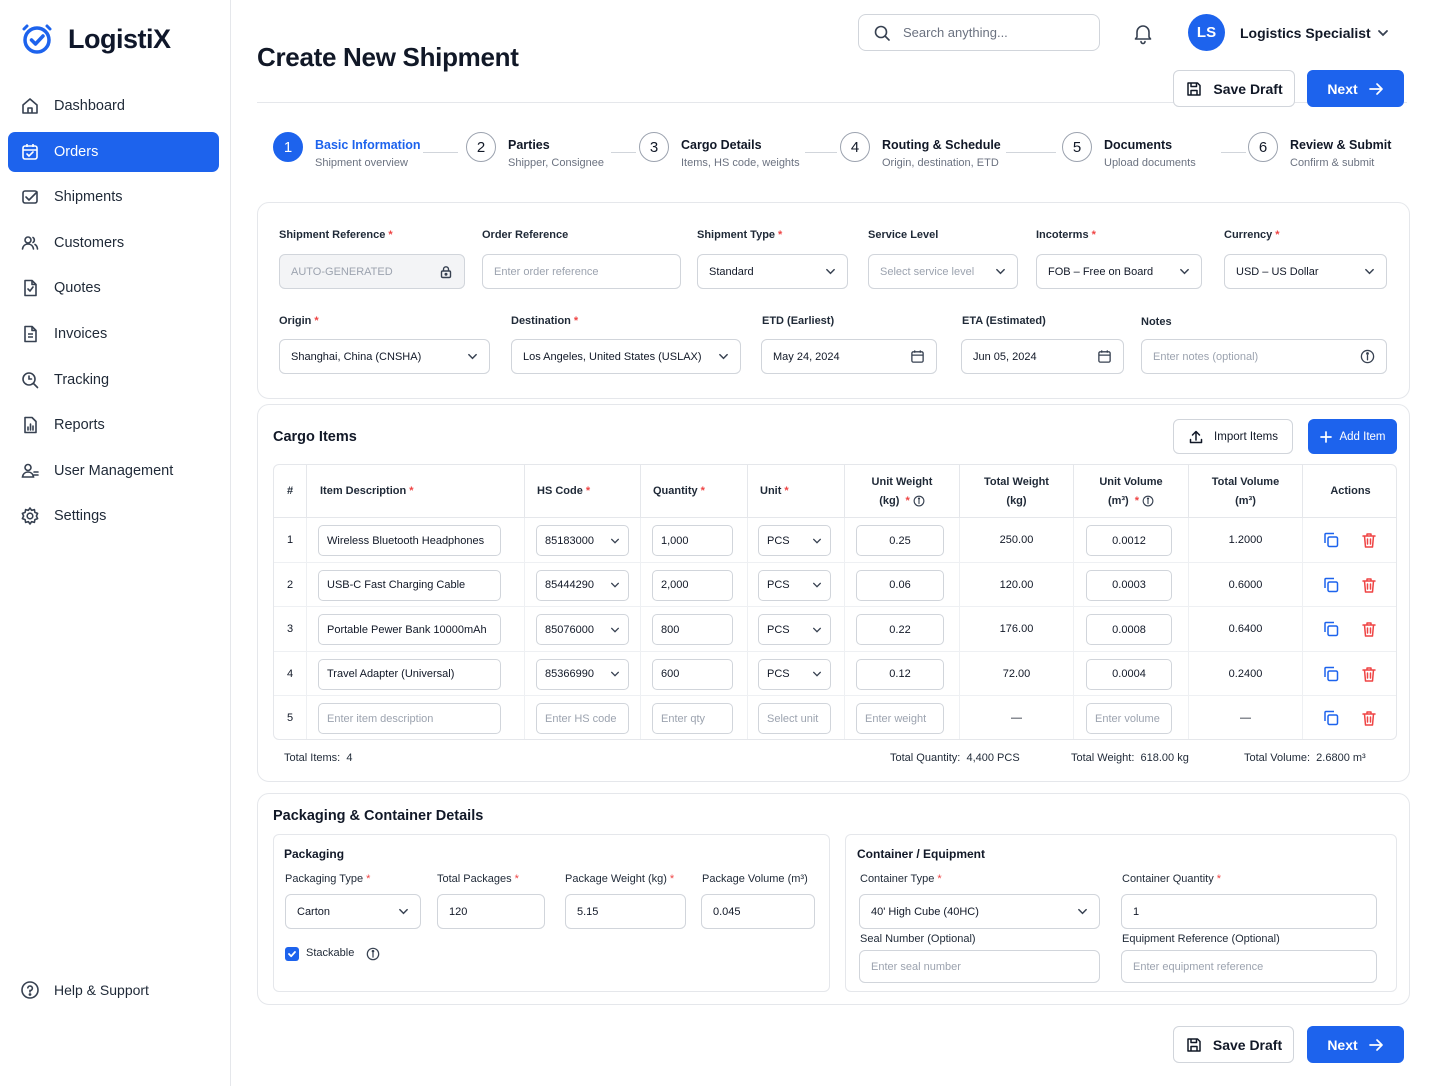 The width and height of the screenshot is (1448, 1086). I want to click on item-description-input: Travel Adapter (Universal), so click(409, 674).